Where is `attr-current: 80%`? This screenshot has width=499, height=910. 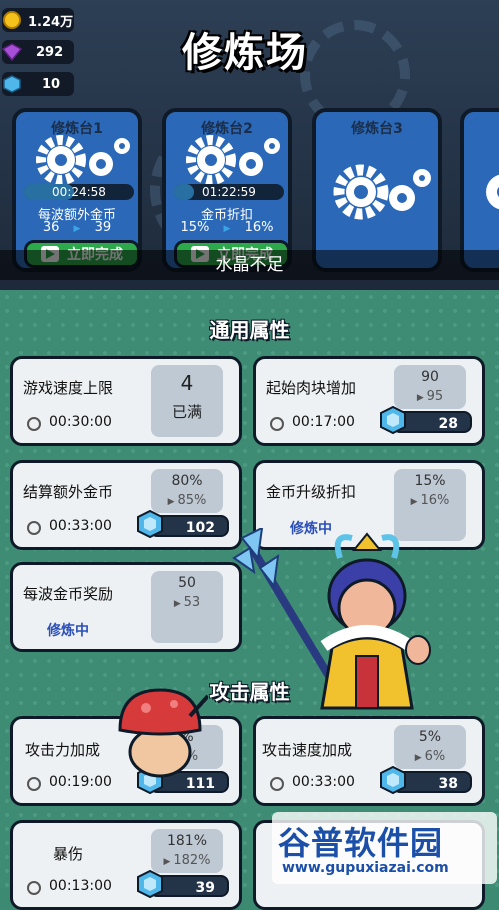 attr-current: 80% is located at coordinates (187, 481).